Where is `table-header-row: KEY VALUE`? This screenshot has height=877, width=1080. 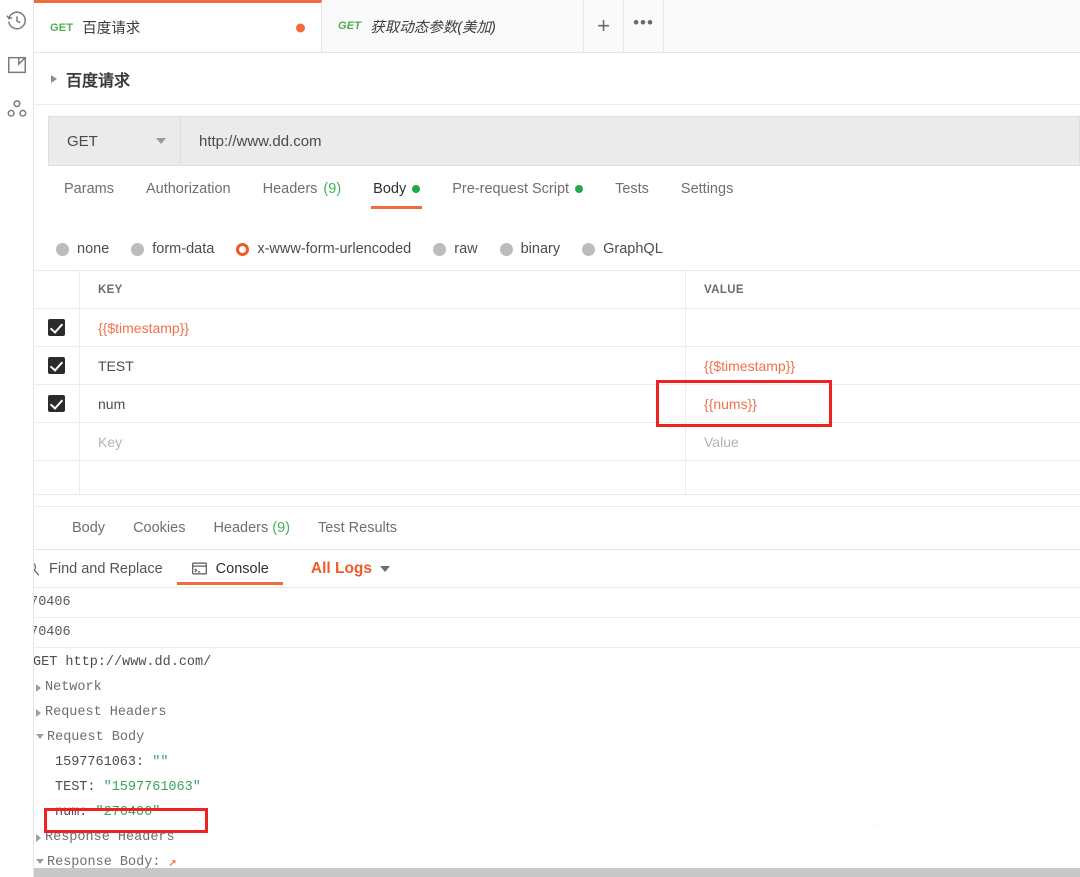
table-header-row: KEY VALUE is located at coordinates (557, 290).